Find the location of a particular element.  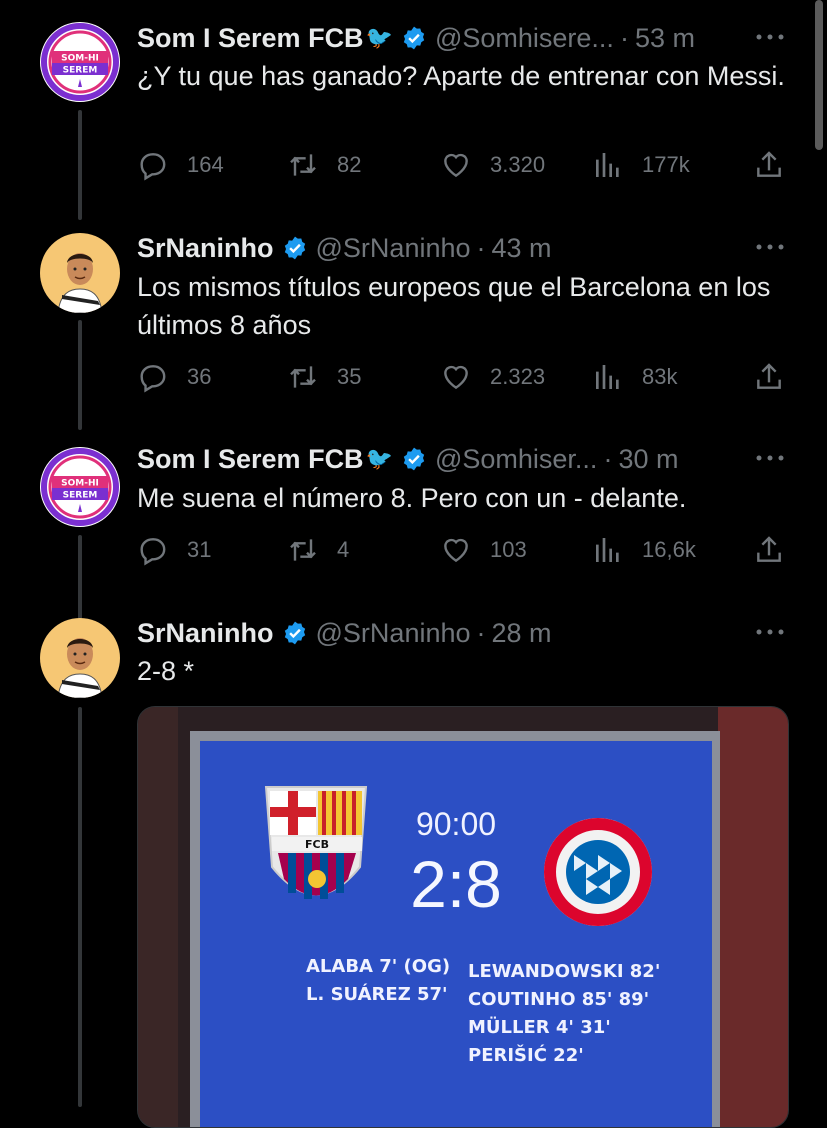

like-count: 103 is located at coordinates (508, 549).